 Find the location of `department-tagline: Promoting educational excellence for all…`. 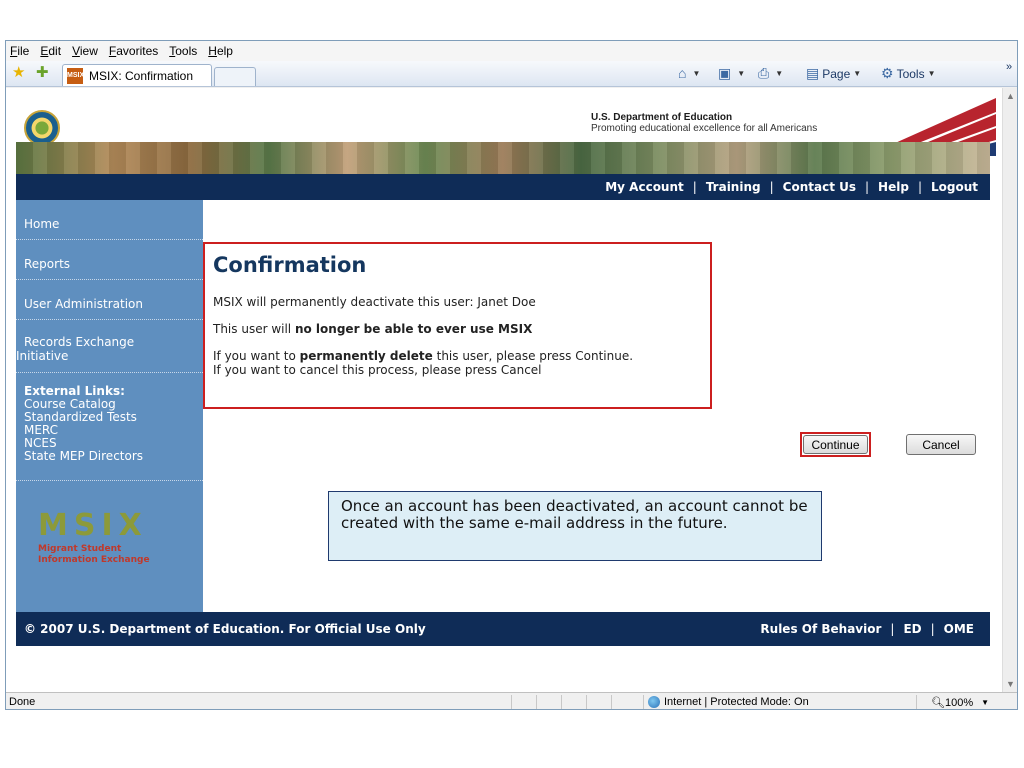

department-tagline: Promoting educational excellence for all… is located at coordinates (704, 128).